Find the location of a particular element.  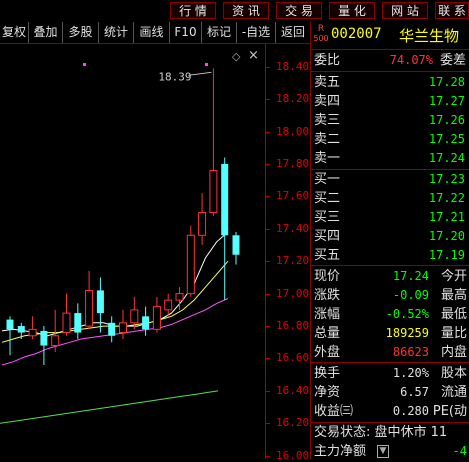

stat-4-label: 外盘 is located at coordinates (327, 352).